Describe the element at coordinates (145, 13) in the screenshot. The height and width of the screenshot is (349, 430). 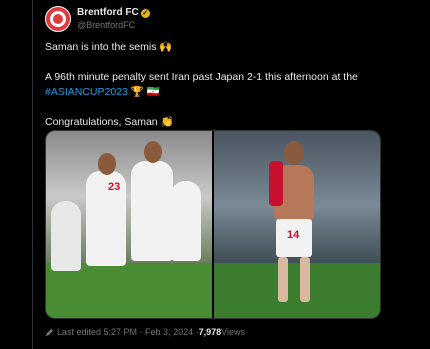
I see `verified-badge-icon: ✓` at that location.